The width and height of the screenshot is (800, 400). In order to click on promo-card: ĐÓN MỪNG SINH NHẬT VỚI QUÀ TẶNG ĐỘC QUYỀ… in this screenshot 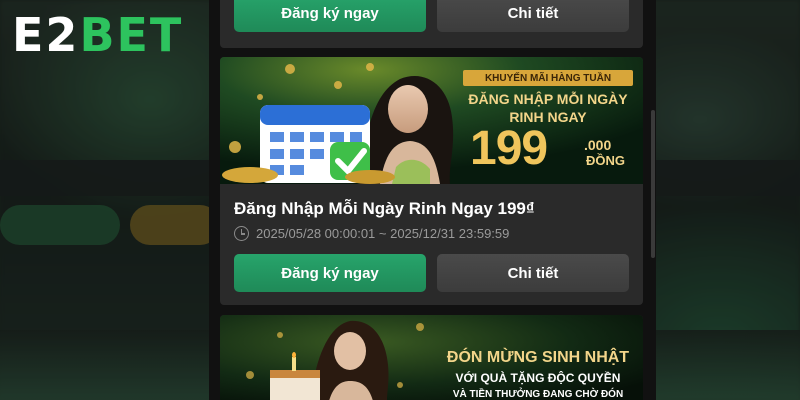, I will do `click(431, 357)`.